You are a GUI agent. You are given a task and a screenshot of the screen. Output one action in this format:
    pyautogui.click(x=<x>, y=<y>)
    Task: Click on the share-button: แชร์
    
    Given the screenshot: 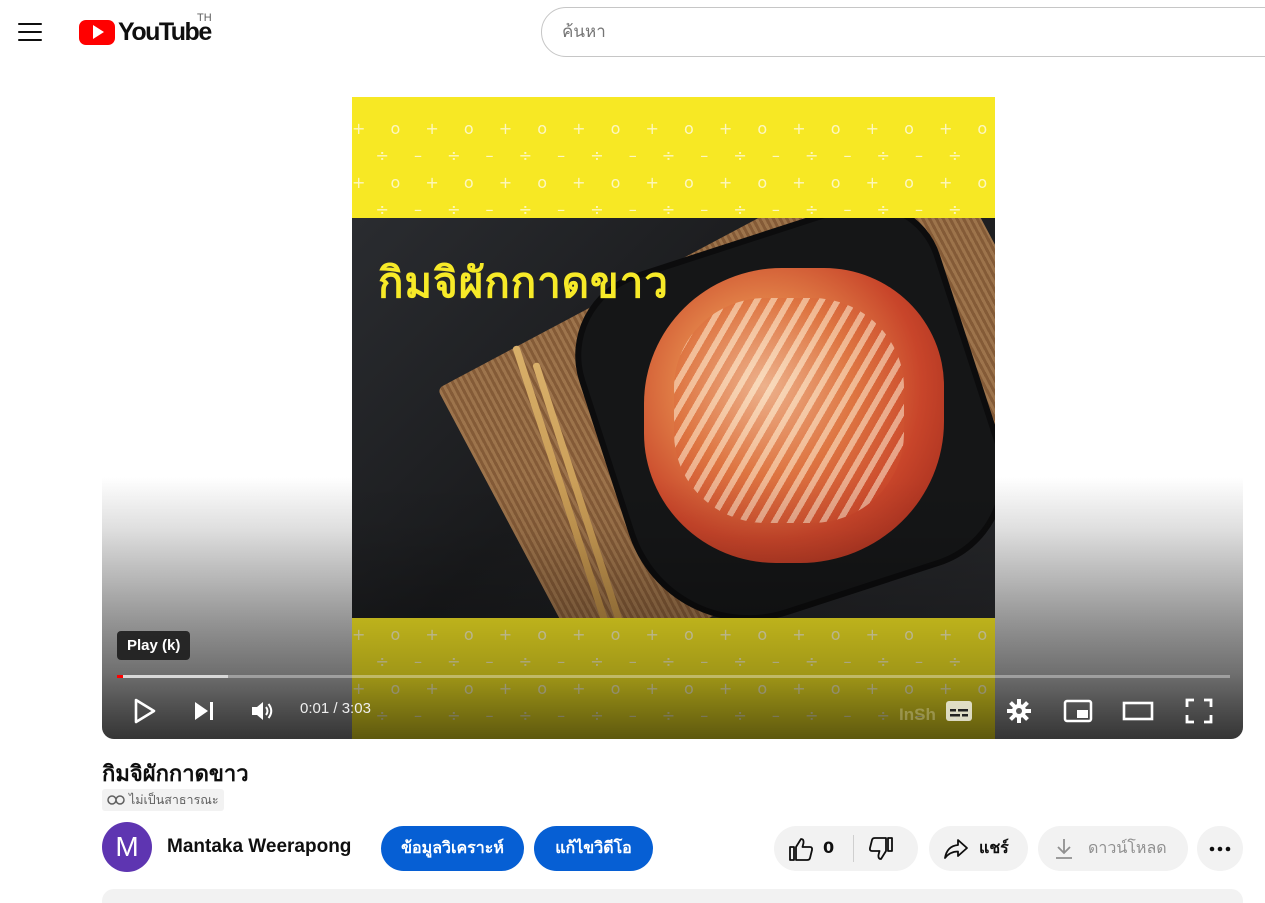 What is the action you would take?
    pyautogui.click(x=978, y=848)
    